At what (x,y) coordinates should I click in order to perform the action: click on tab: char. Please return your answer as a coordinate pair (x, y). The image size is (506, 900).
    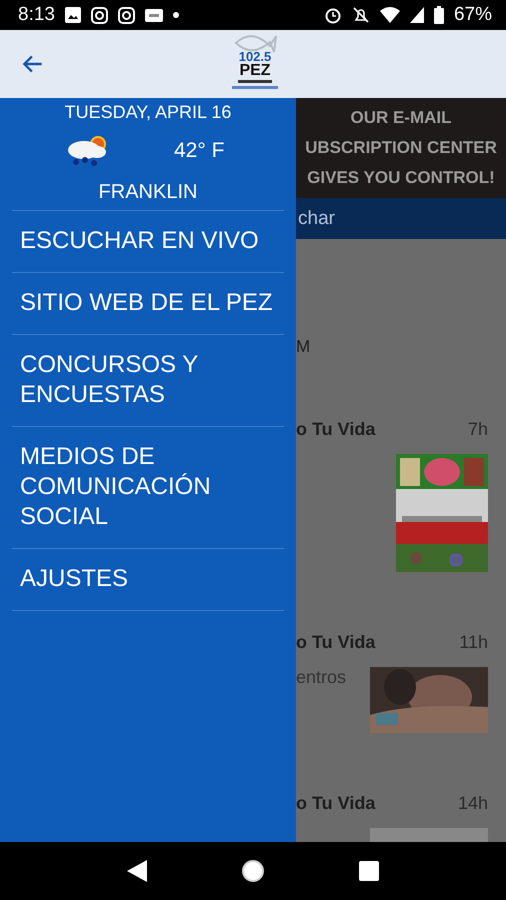
    Looking at the image, I should click on (316, 219).